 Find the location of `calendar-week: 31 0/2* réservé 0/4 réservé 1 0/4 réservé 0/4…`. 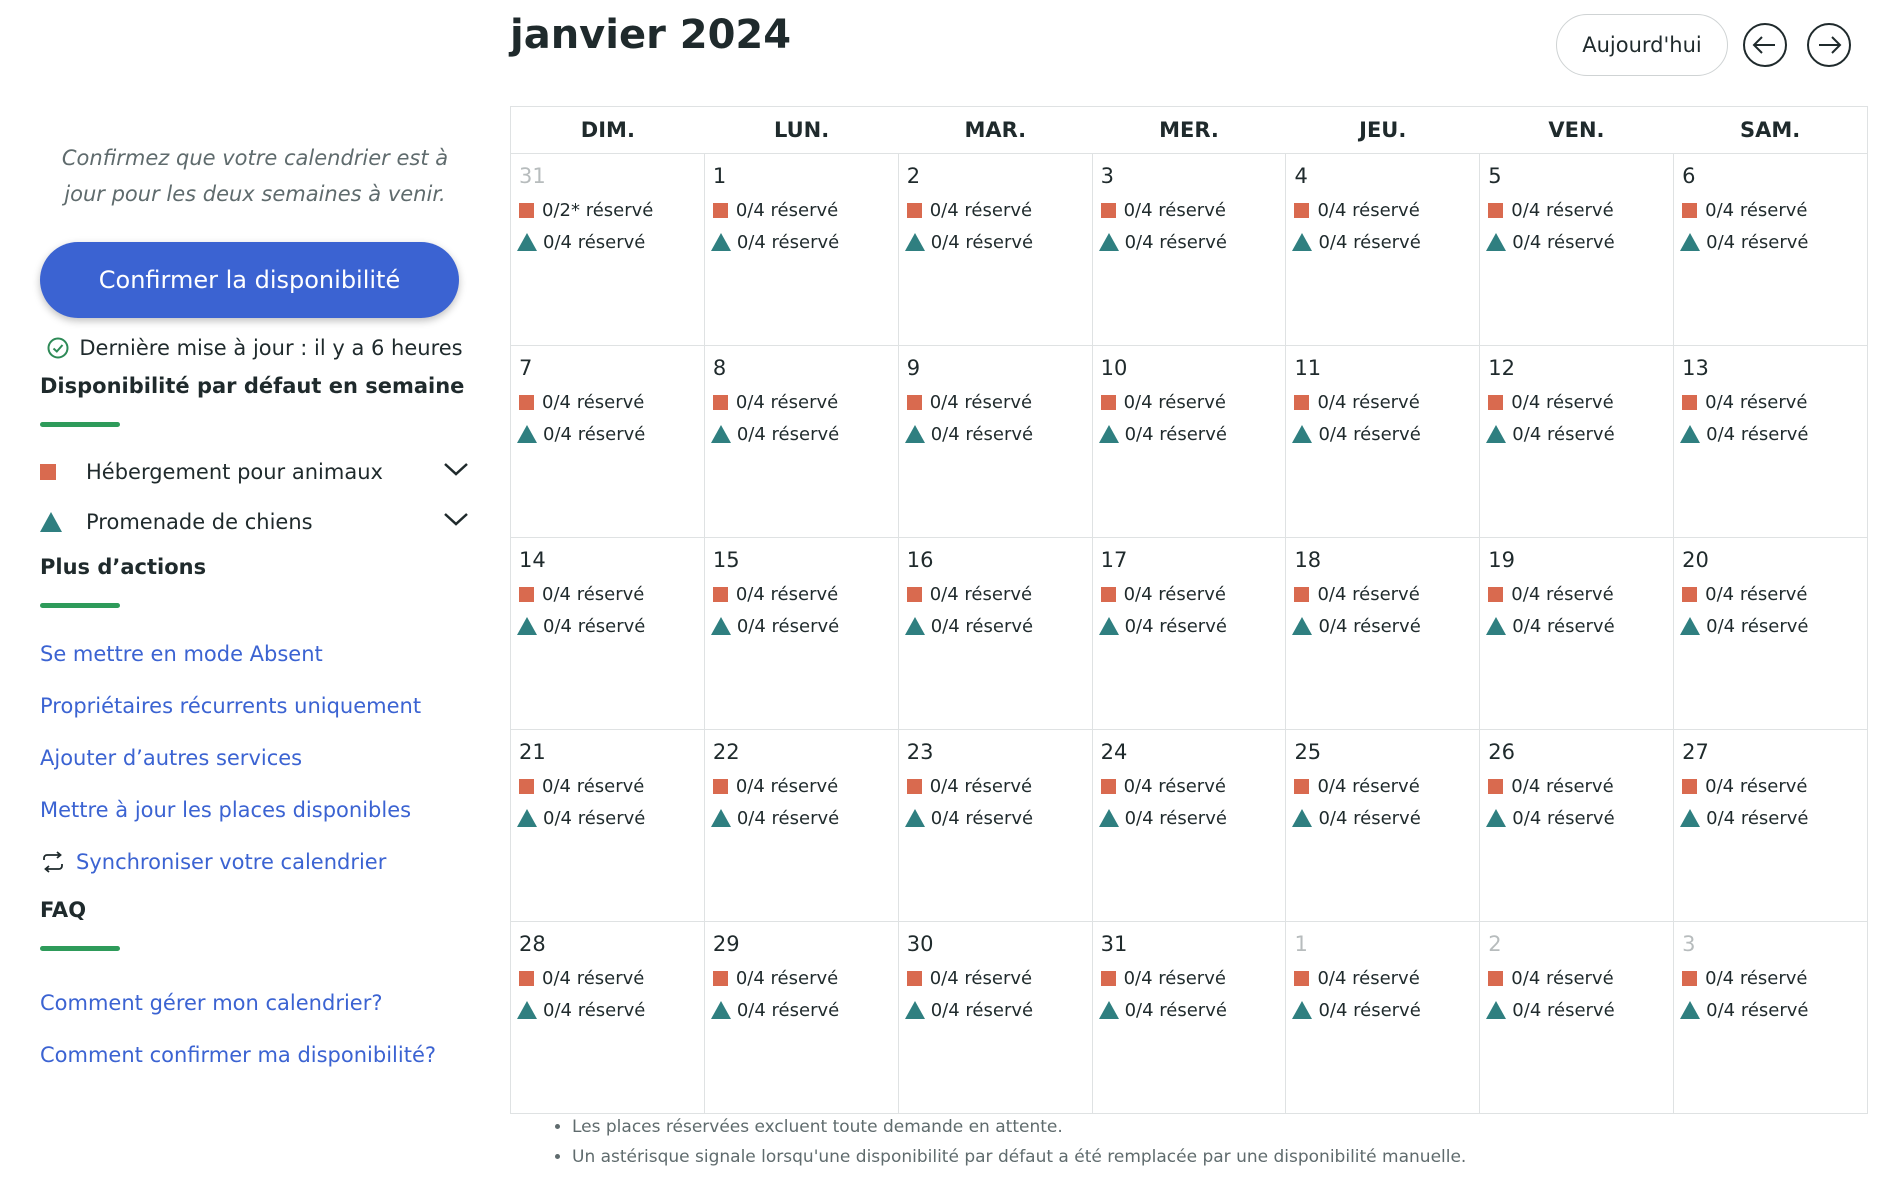

calendar-week: 31 0/2* réservé 0/4 réservé 1 0/4 réservé 0/4… is located at coordinates (1189, 250).